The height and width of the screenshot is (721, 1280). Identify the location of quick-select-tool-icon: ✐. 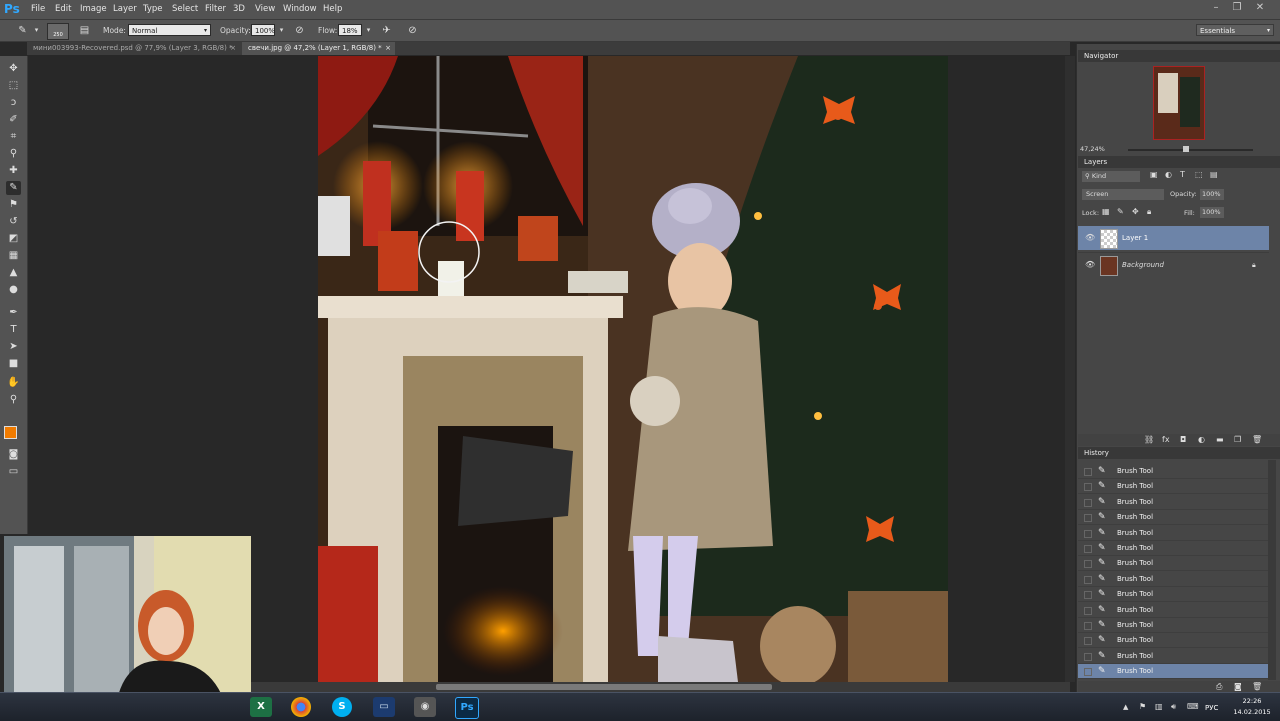
(13, 120).